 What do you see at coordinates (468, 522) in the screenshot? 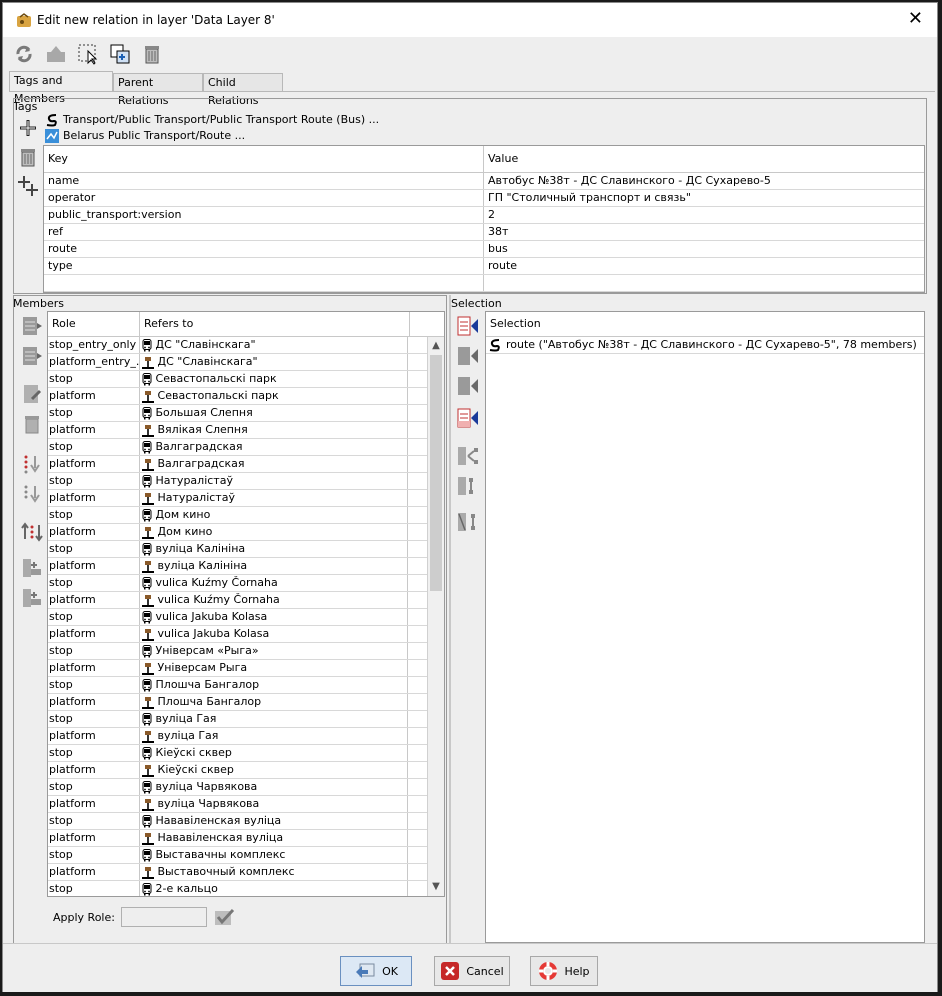
I see `remove-selected-button` at bounding box center [468, 522].